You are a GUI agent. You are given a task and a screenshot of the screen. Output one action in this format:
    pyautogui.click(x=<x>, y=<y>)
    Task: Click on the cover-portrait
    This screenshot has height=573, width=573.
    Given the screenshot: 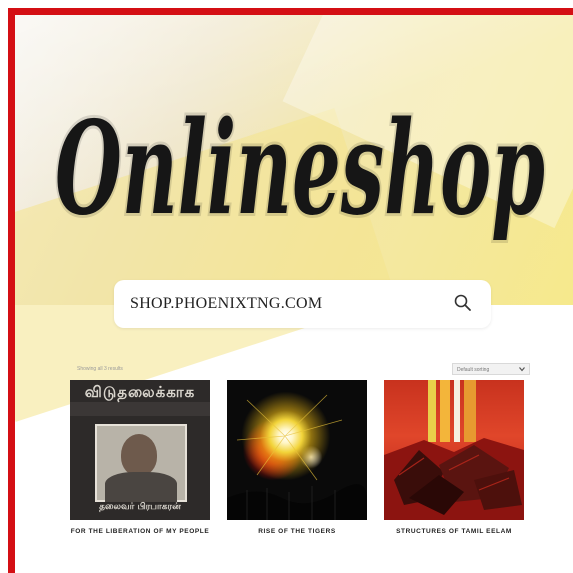 What is the action you would take?
    pyautogui.click(x=141, y=463)
    